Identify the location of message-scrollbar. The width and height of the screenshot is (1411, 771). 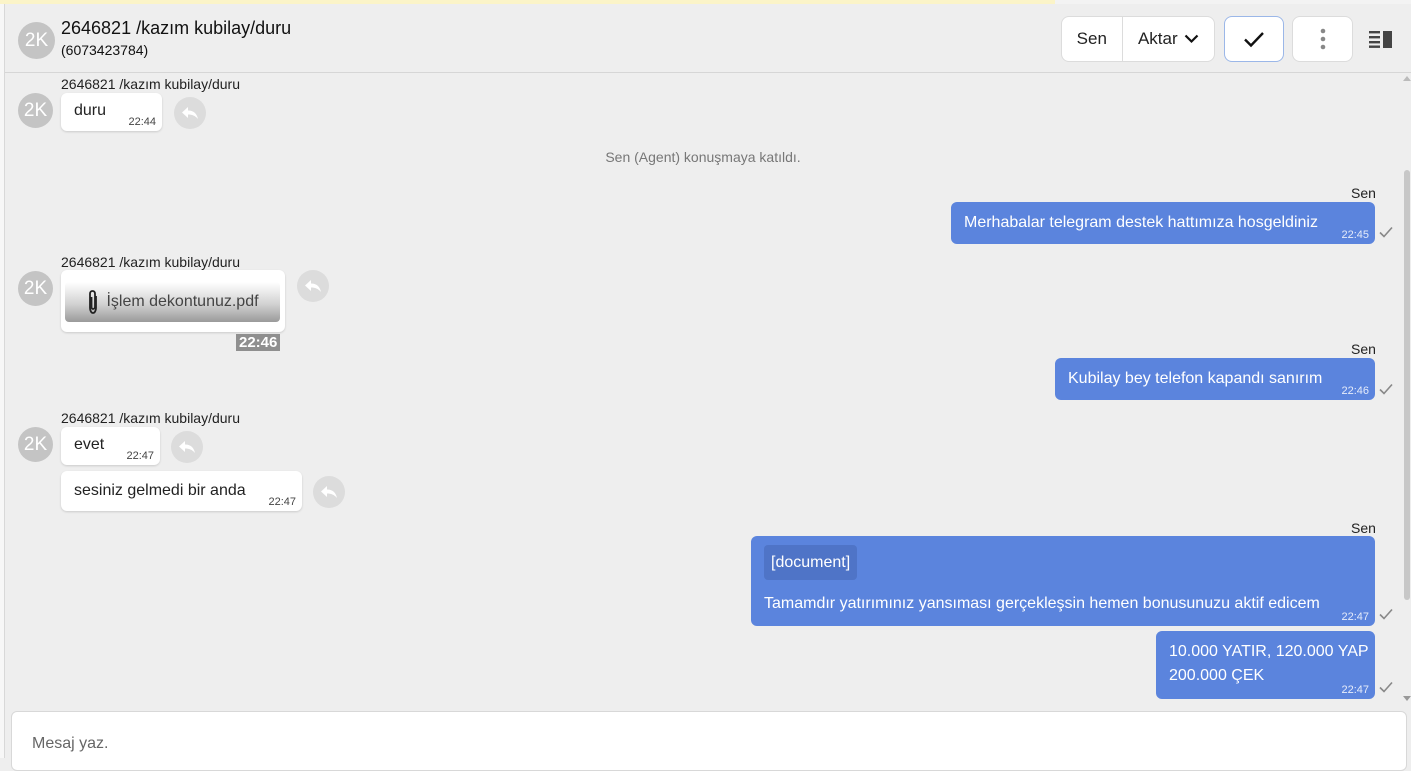
(1406, 392).